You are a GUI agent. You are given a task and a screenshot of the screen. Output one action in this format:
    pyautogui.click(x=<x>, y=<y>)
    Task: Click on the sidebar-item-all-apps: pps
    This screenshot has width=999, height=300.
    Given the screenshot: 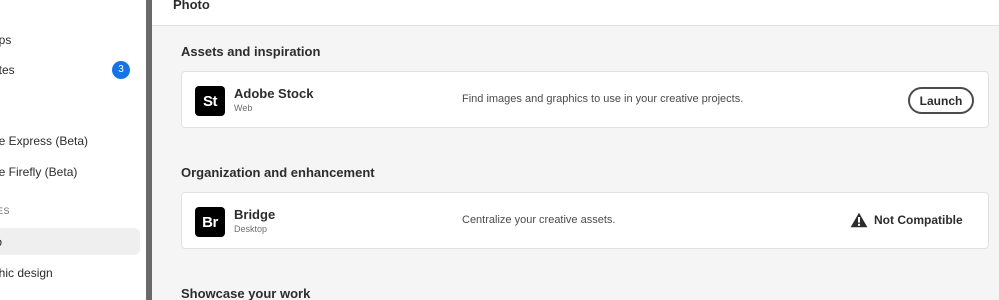 What is the action you would take?
    pyautogui.click(x=70, y=39)
    